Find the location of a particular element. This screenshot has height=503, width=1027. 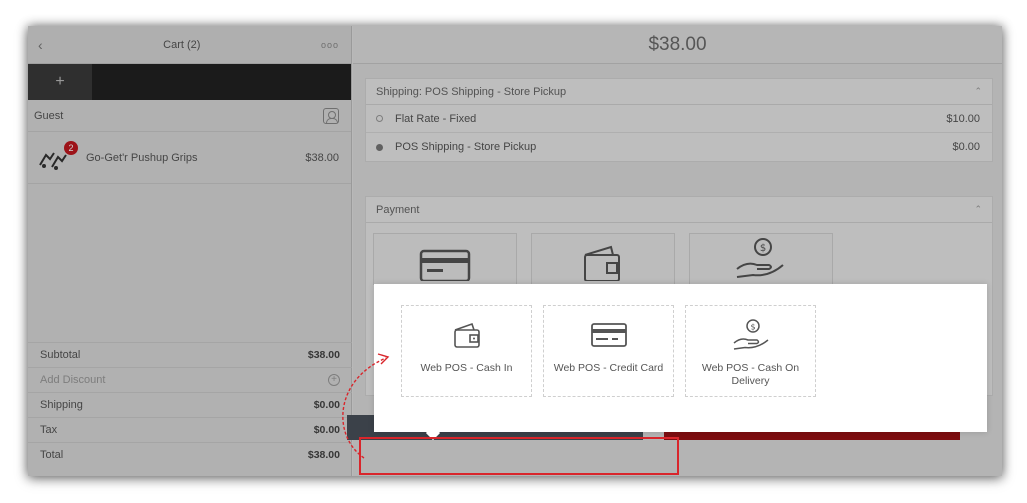

checkout-amount: $38.00 is located at coordinates (677, 45).